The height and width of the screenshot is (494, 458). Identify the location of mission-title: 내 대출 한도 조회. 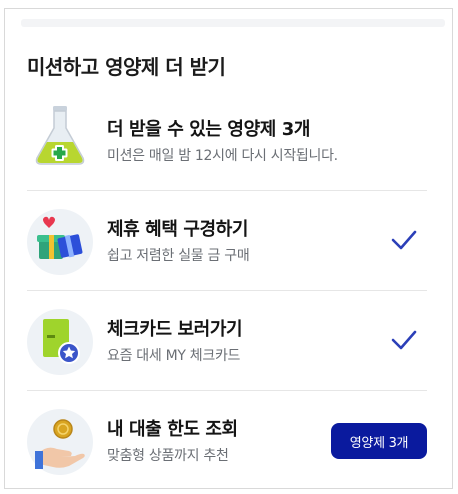
(172, 429).